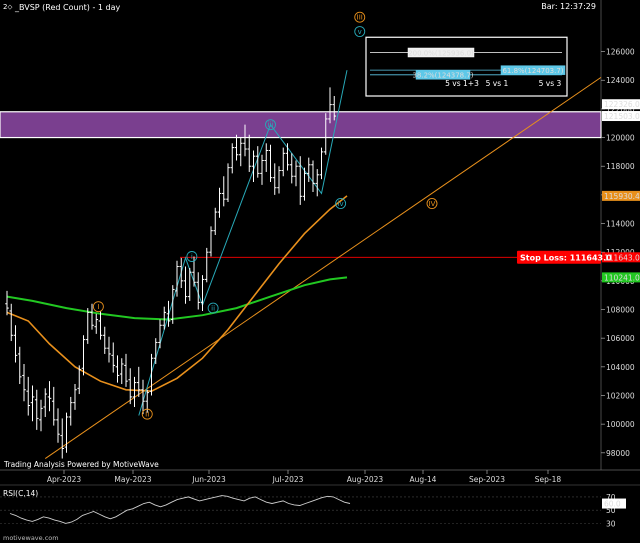 The image size is (640, 543). Describe the element at coordinates (365, 479) in the screenshot. I see `x-tick-label: Aug-2023` at that location.